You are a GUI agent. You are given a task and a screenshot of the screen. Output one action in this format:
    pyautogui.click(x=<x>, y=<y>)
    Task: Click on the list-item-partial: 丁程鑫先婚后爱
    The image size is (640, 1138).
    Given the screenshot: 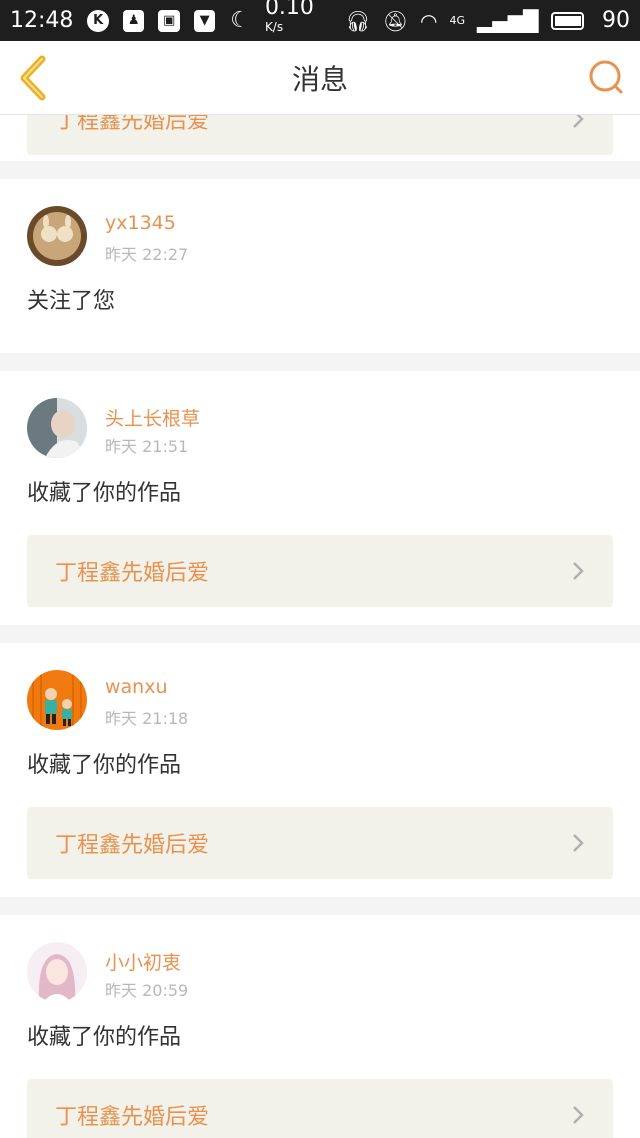 What is the action you would take?
    pyautogui.click(x=320, y=138)
    